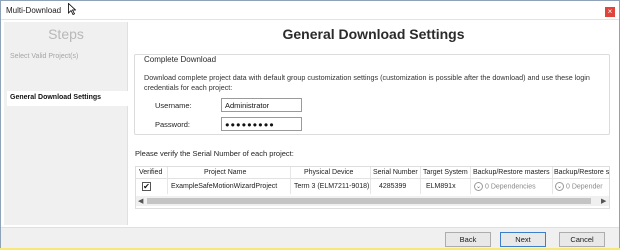 Image resolution: width=620 pixels, height=250 pixels. I want to click on cell-backup-s: ⌄ 0 Depender, so click(579, 186).